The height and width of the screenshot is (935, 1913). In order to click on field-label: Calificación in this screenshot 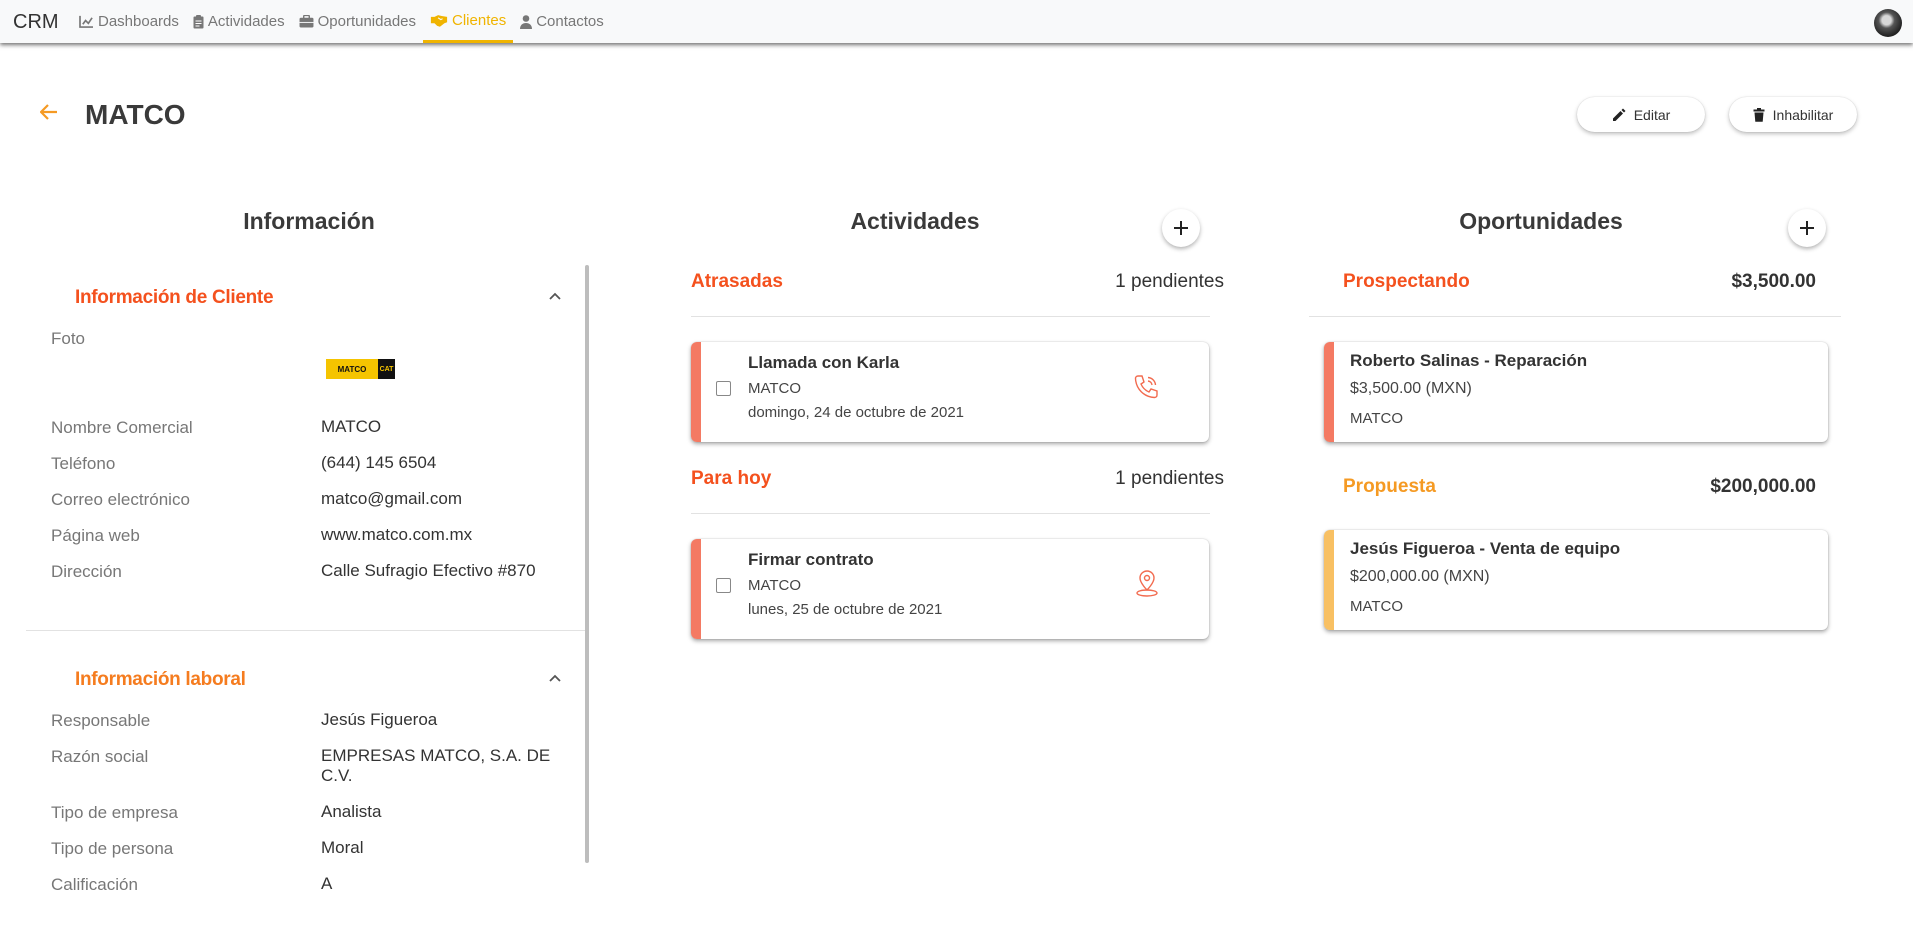, I will do `click(94, 884)`.